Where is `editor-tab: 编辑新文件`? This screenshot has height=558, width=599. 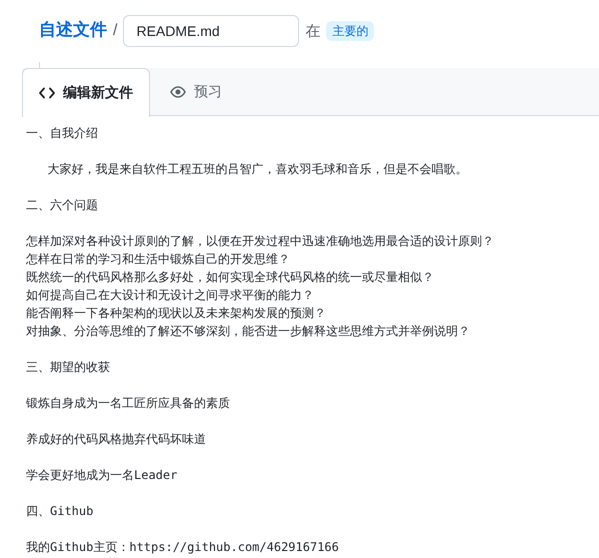 editor-tab: 编辑新文件 is located at coordinates (86, 92).